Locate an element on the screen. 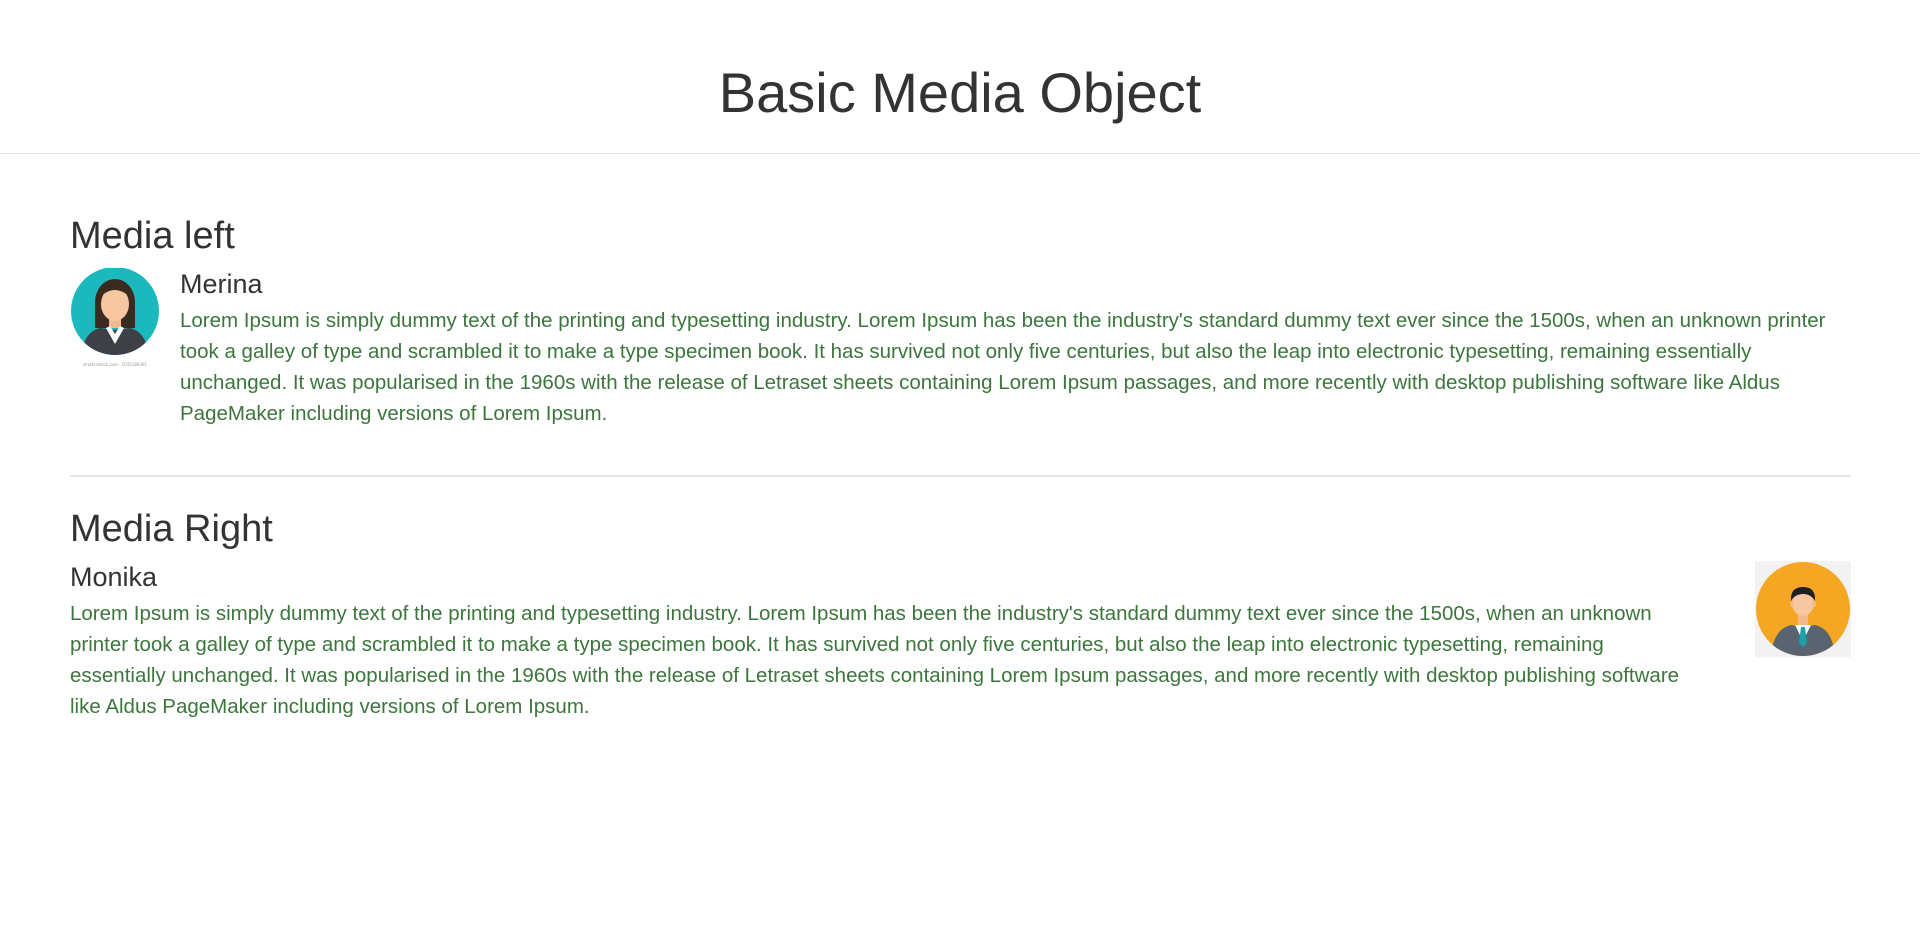 This screenshot has height=945, width=1920. female-avatar-icon: shutterstock.com · 1035189391 is located at coordinates (115, 317).